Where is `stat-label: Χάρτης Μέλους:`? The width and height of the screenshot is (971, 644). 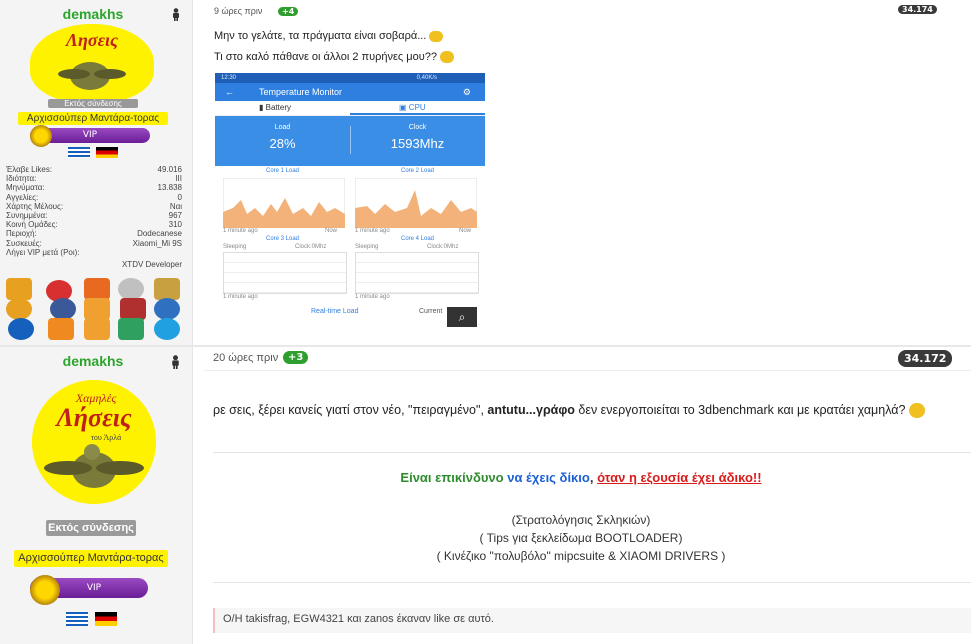 stat-label: Χάρτης Μέλους: is located at coordinates (35, 206).